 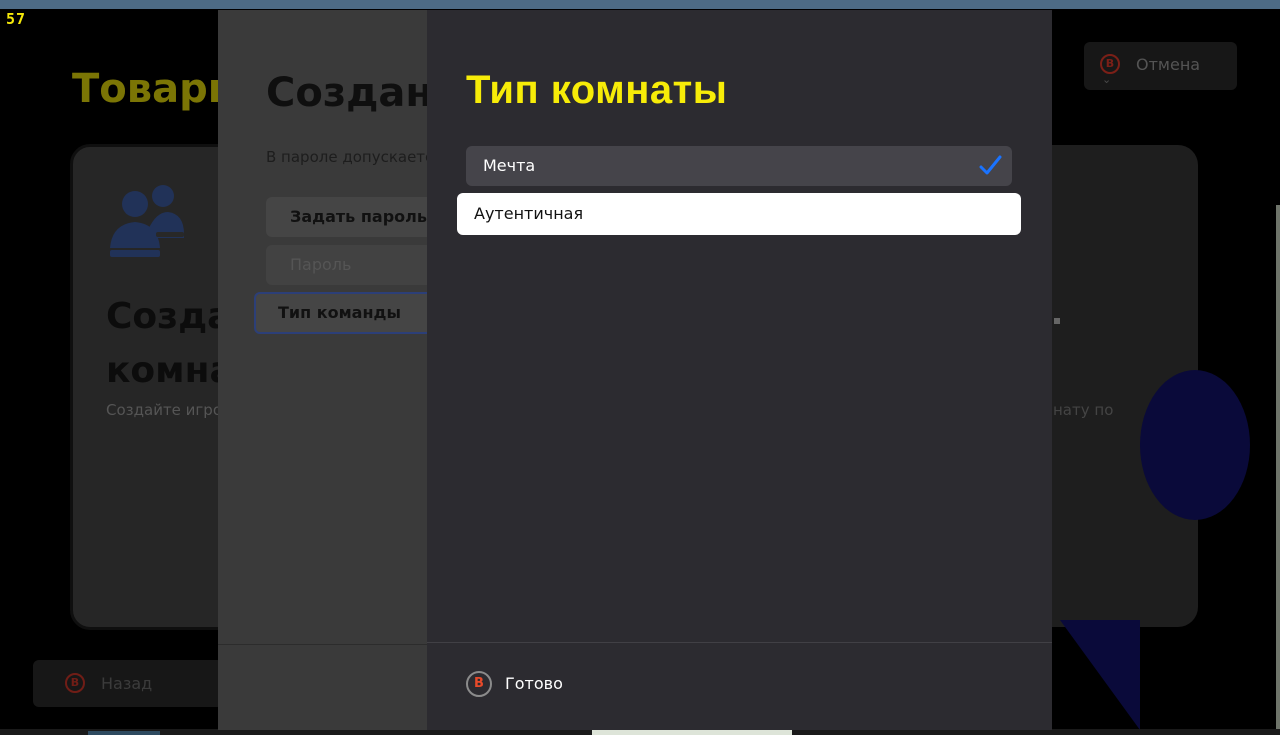 I want to click on done-button-label: Готово, so click(x=534, y=683).